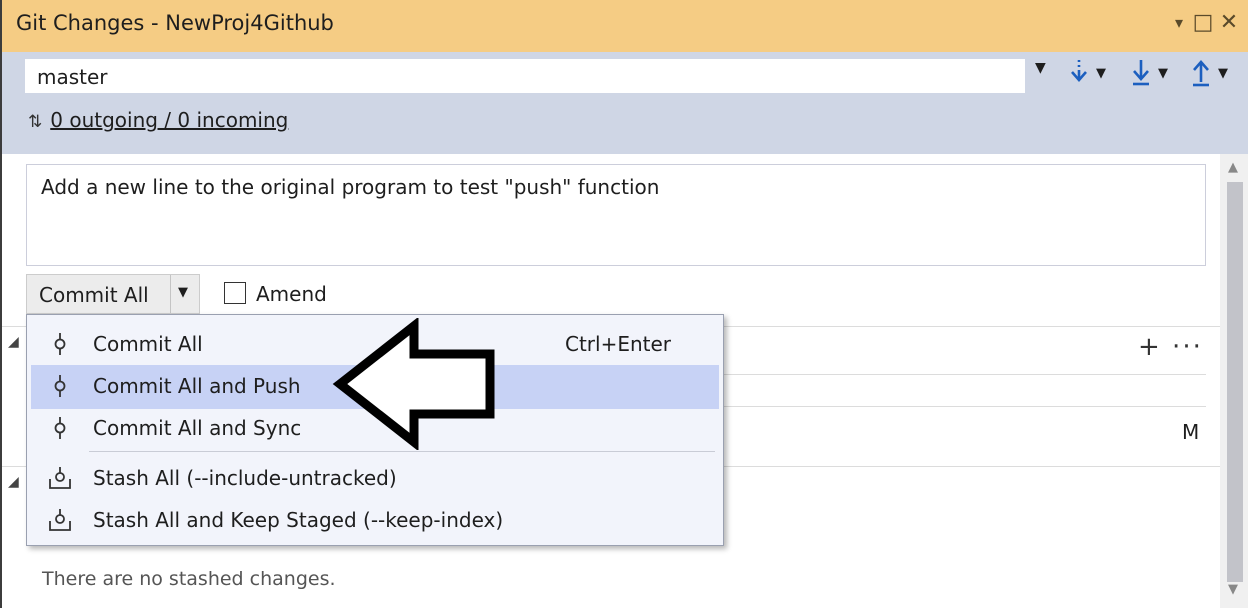  I want to click on menu-item-label: Commit All and Push, so click(197, 386).